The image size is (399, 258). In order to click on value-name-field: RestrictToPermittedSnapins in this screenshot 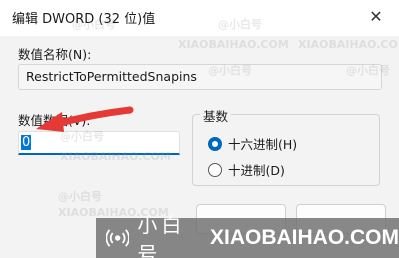, I will do `click(200, 77)`.